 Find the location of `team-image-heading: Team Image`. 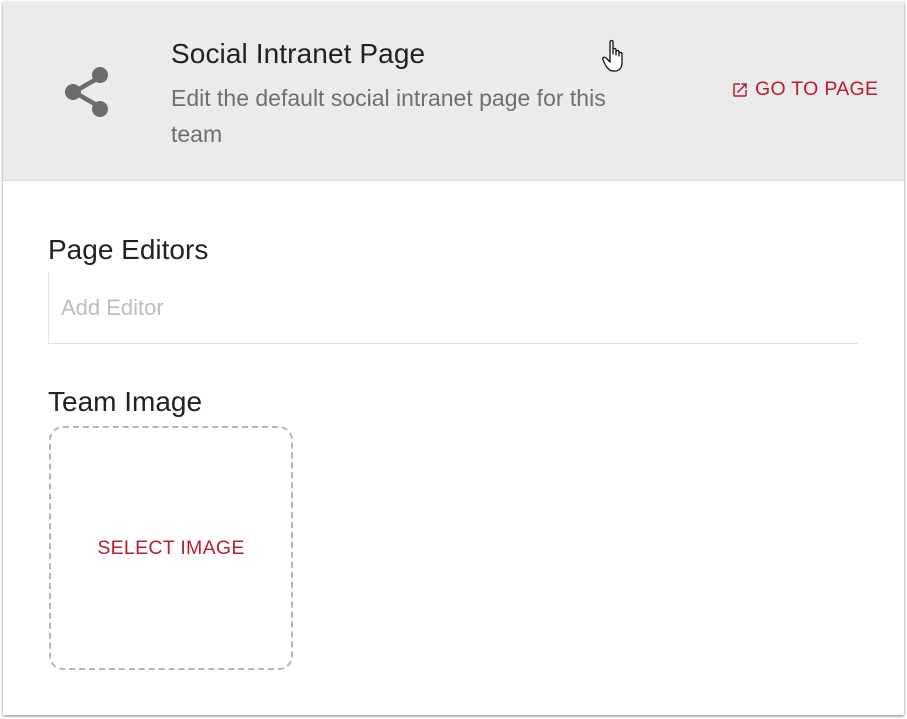

team-image-heading: Team Image is located at coordinates (125, 401).